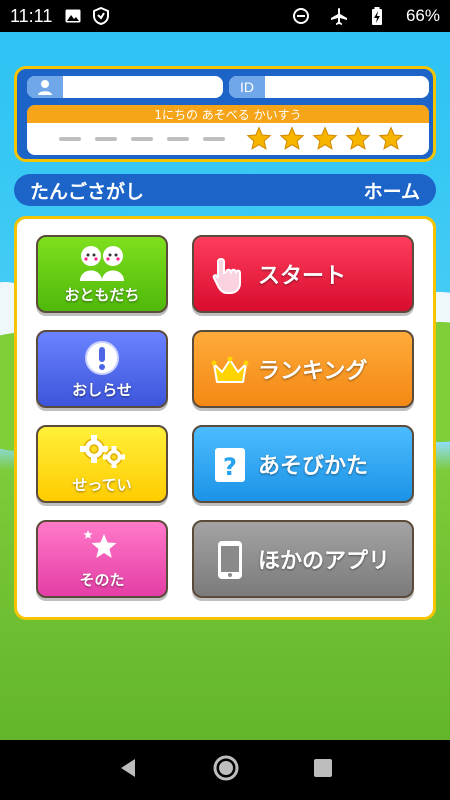  I want to click on home-label: ホーム, so click(391, 191).